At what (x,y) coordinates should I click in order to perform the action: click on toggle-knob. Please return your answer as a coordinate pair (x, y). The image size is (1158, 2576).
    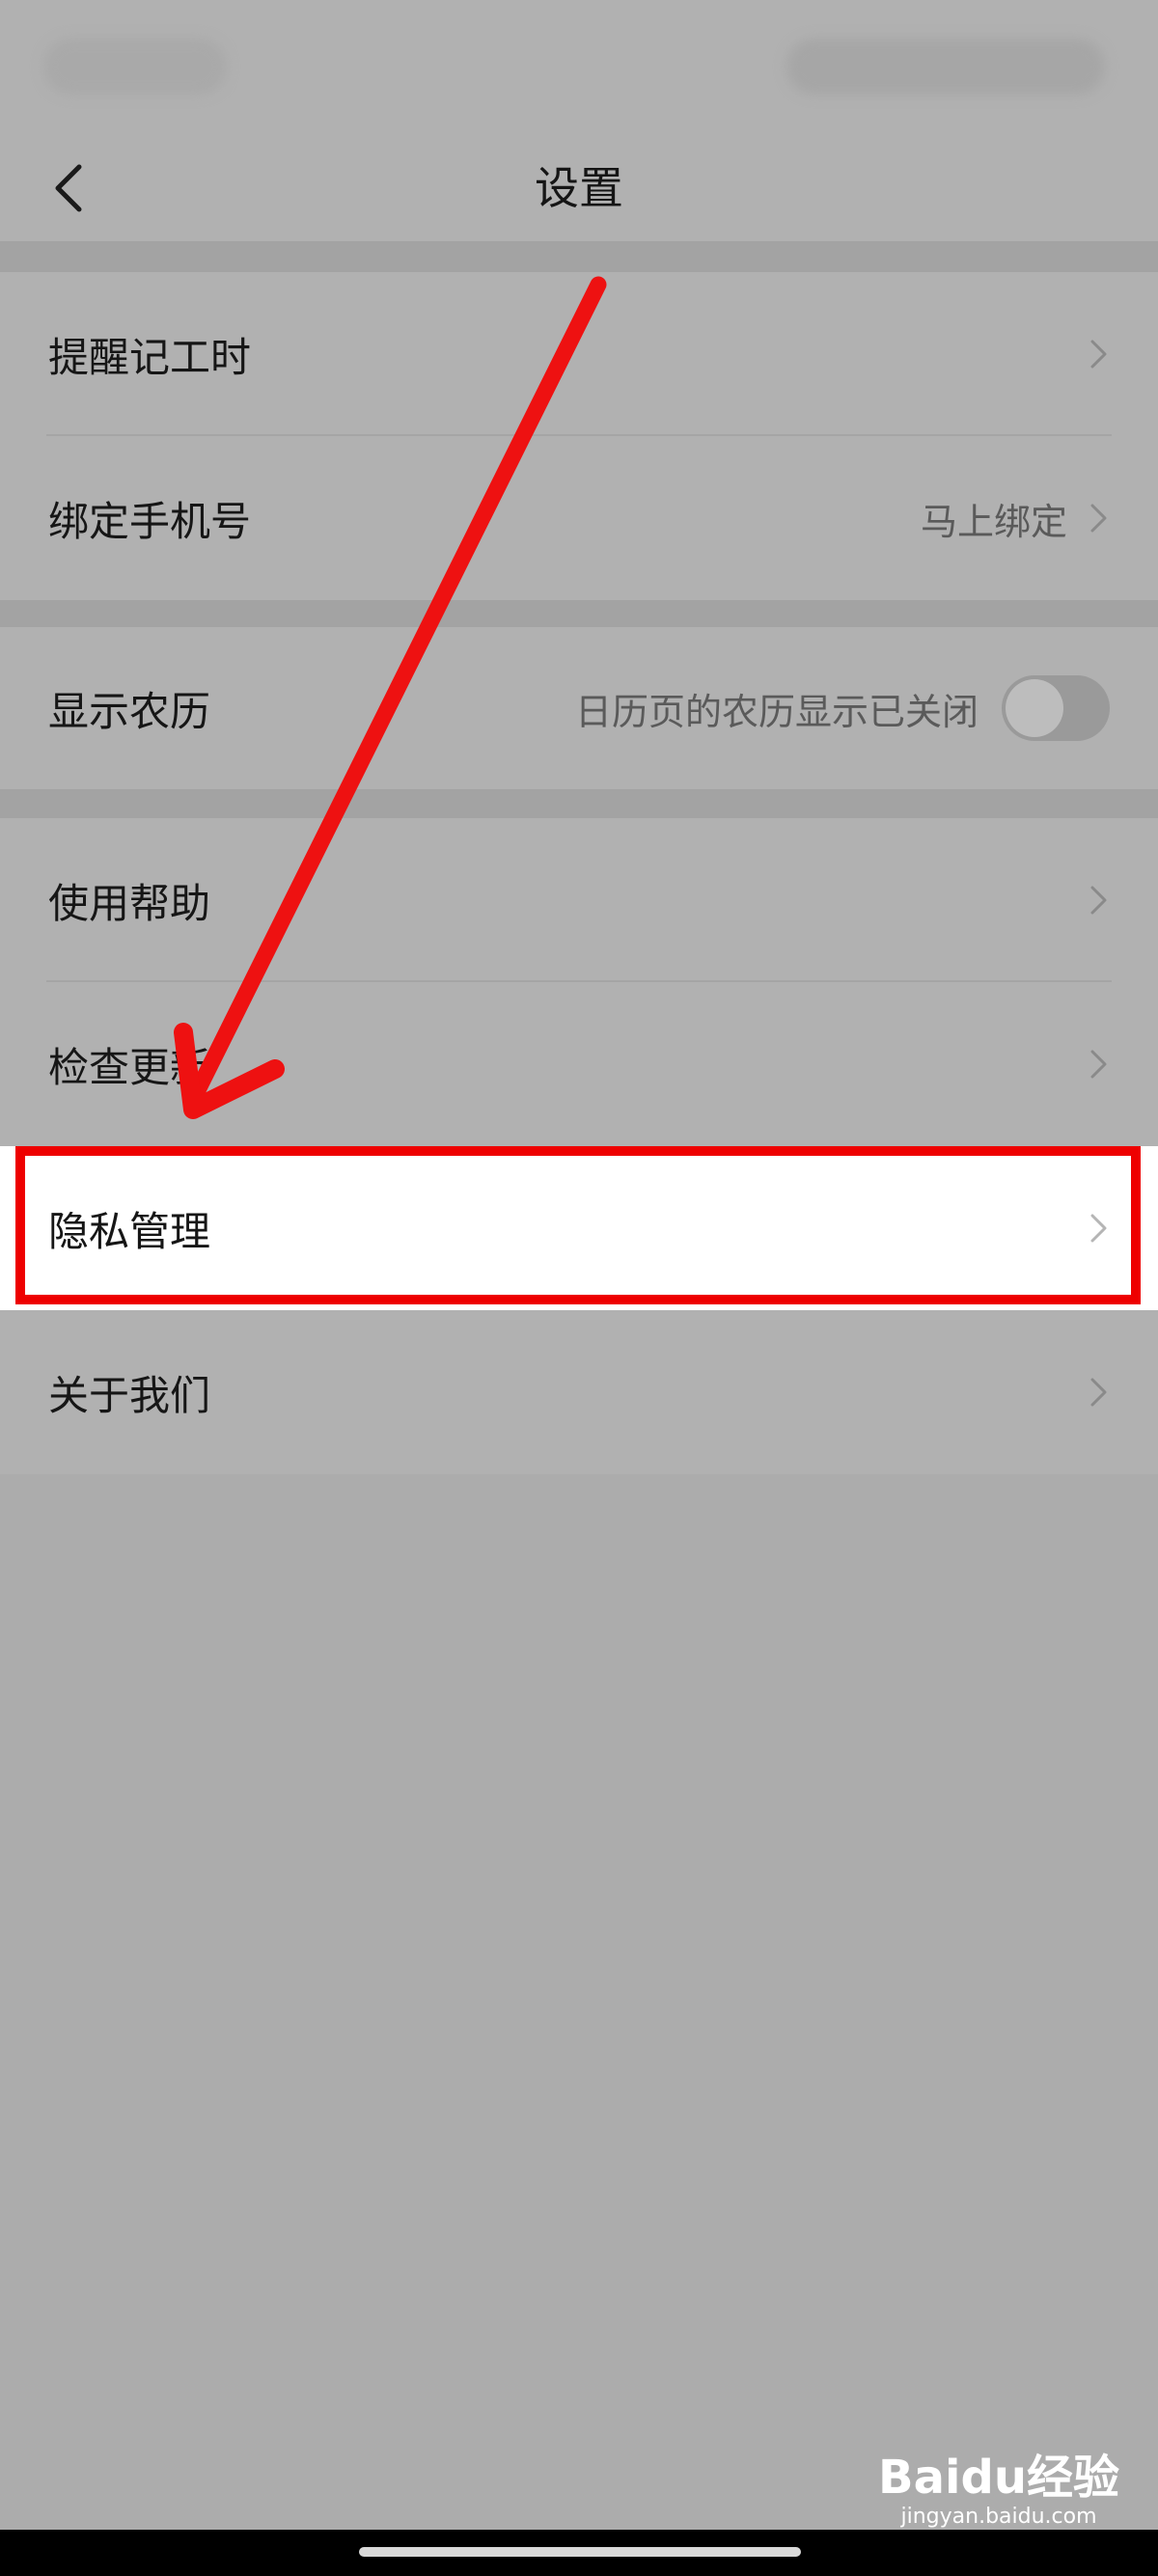
    Looking at the image, I should click on (1034, 708).